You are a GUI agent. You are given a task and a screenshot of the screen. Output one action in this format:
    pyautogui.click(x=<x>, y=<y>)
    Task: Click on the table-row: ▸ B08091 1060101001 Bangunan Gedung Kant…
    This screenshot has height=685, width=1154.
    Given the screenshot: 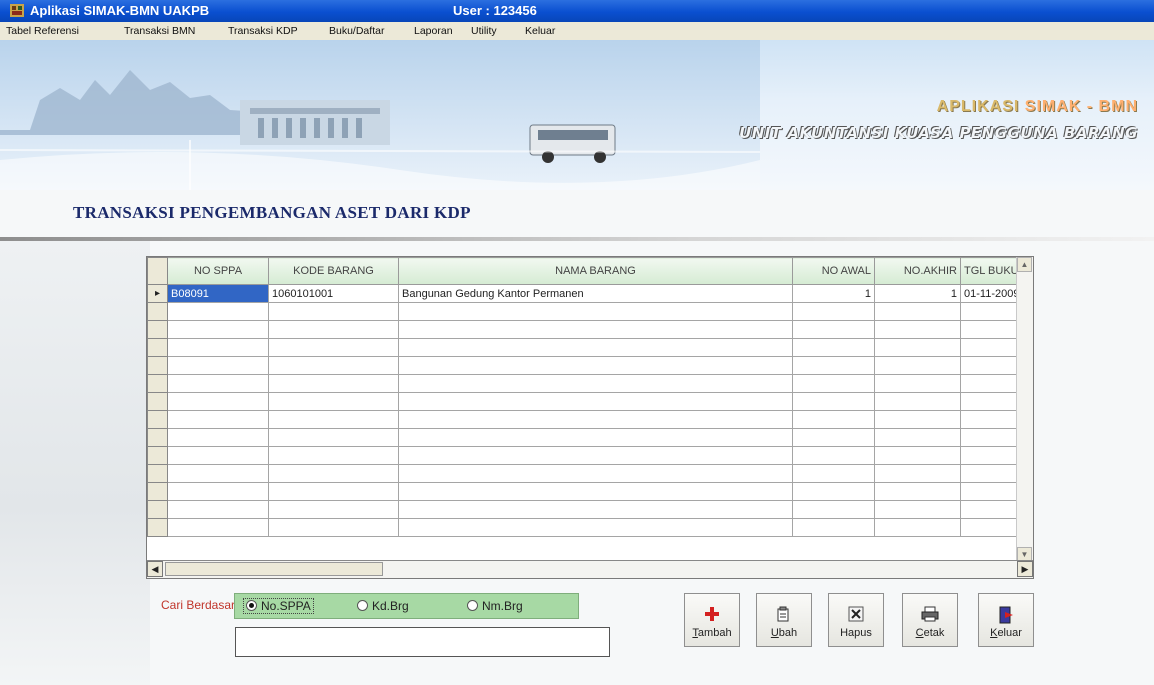 What is the action you would take?
    pyautogui.click(x=585, y=293)
    